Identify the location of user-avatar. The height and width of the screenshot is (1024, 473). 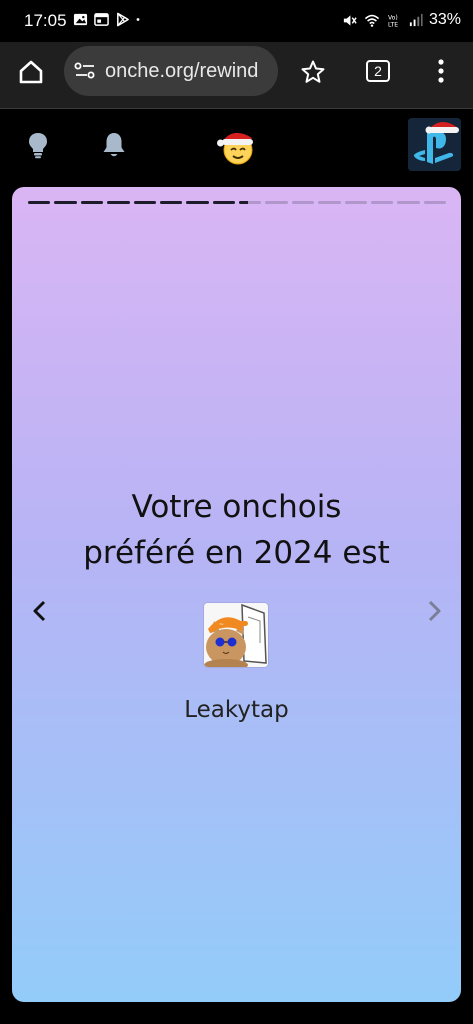
(434, 144).